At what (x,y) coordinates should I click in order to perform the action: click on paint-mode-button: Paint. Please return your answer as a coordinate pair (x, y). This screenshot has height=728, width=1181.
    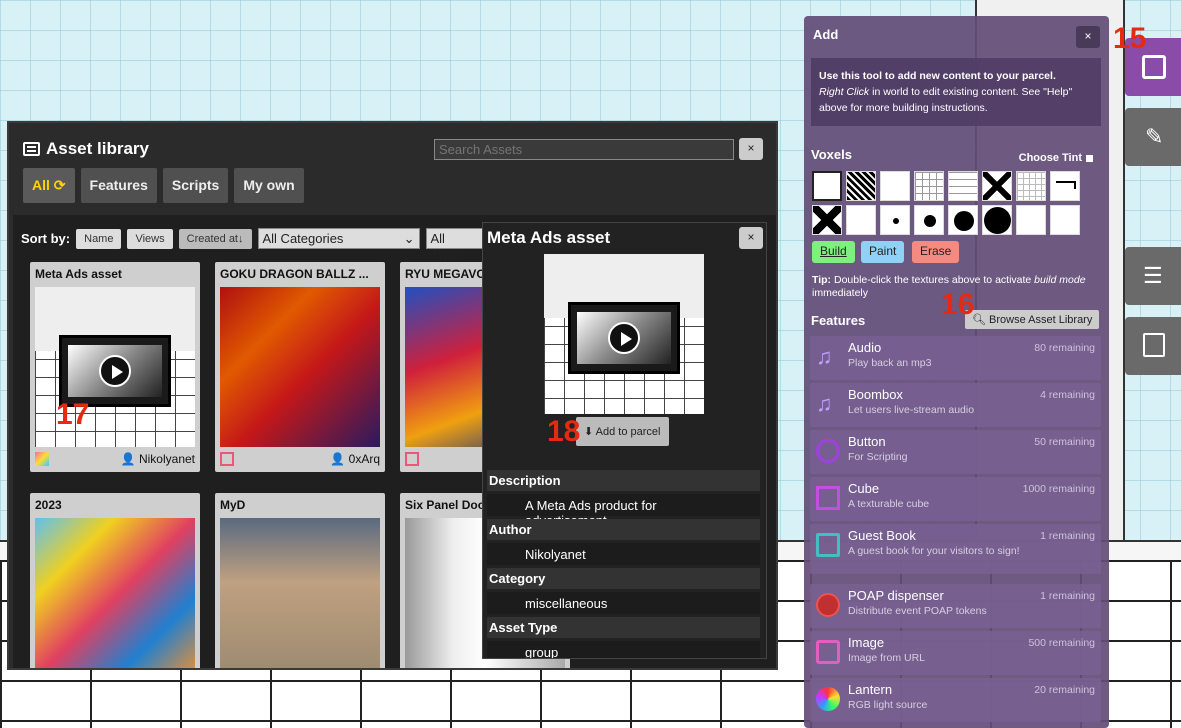
    Looking at the image, I should click on (883, 252).